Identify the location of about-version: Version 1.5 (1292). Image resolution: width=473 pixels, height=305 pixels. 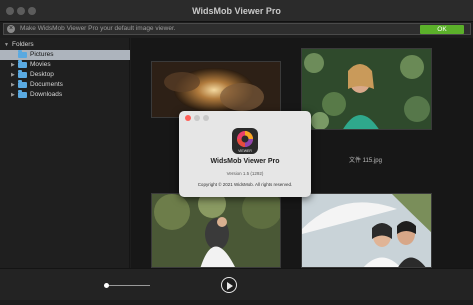
(245, 173).